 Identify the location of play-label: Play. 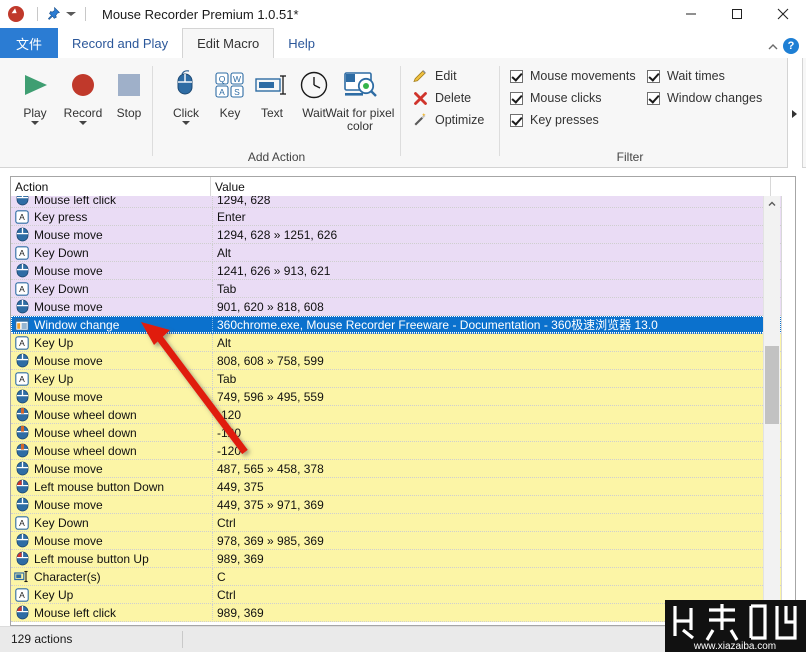
(35, 113).